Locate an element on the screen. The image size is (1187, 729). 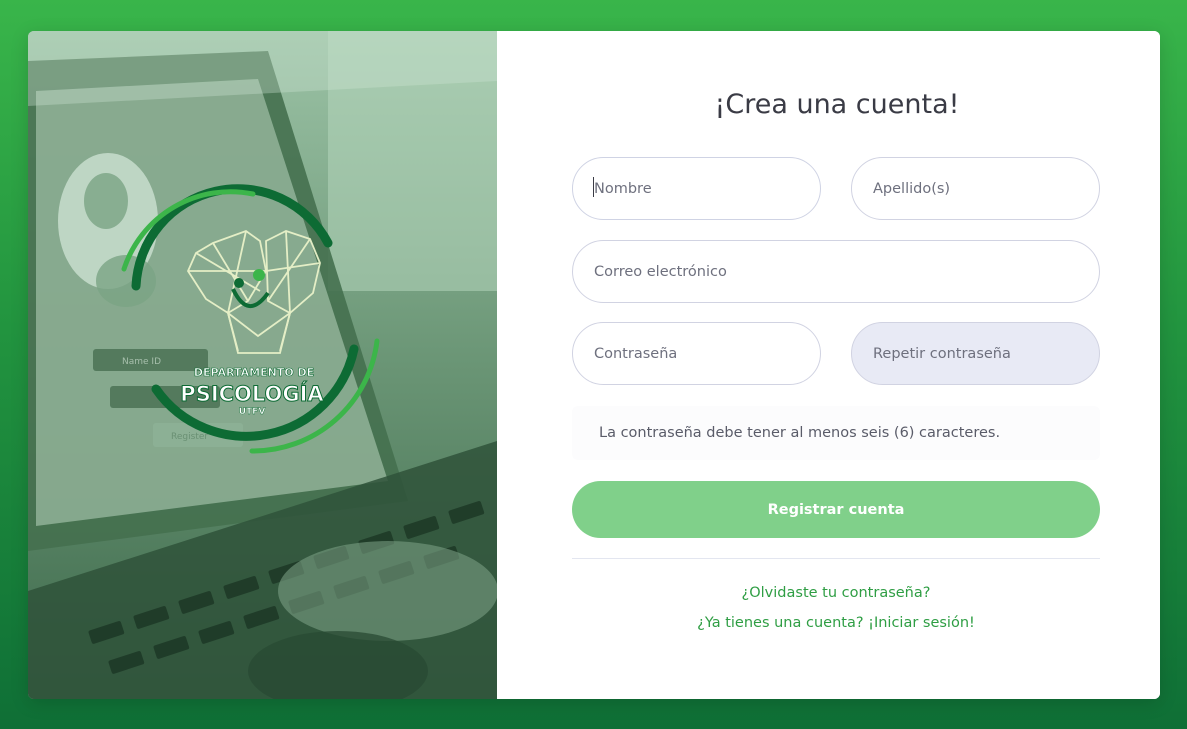
login-link: ¿Ya tienes una cuenta? ¡Iniciar sesión! is located at coordinates (836, 623).